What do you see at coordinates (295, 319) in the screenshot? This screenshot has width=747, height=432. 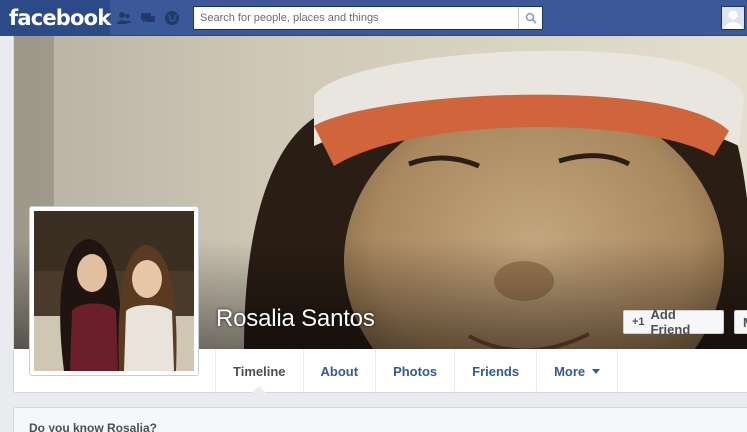 I see `profile-name: Rosalia Santos` at bounding box center [295, 319].